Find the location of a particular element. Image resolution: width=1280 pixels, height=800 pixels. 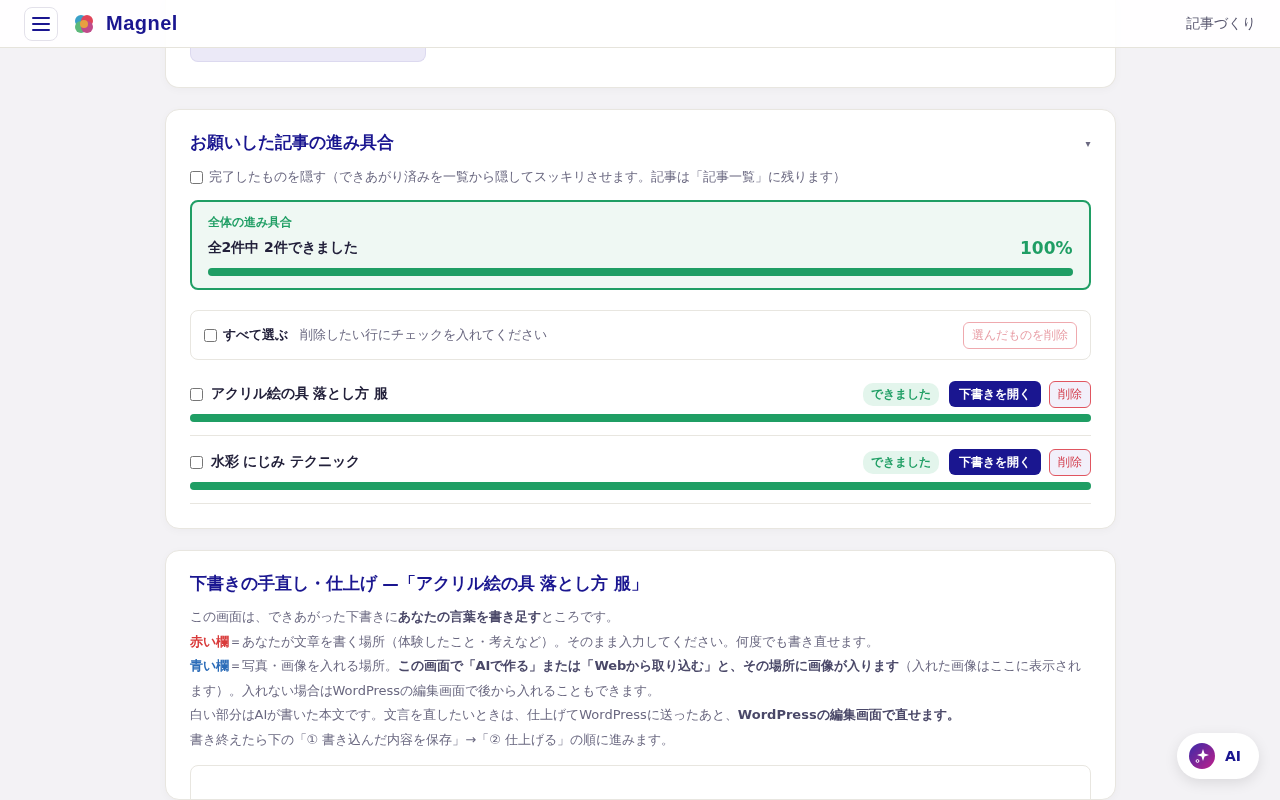

section-title: お願いした記事の進み具合 is located at coordinates (292, 143).